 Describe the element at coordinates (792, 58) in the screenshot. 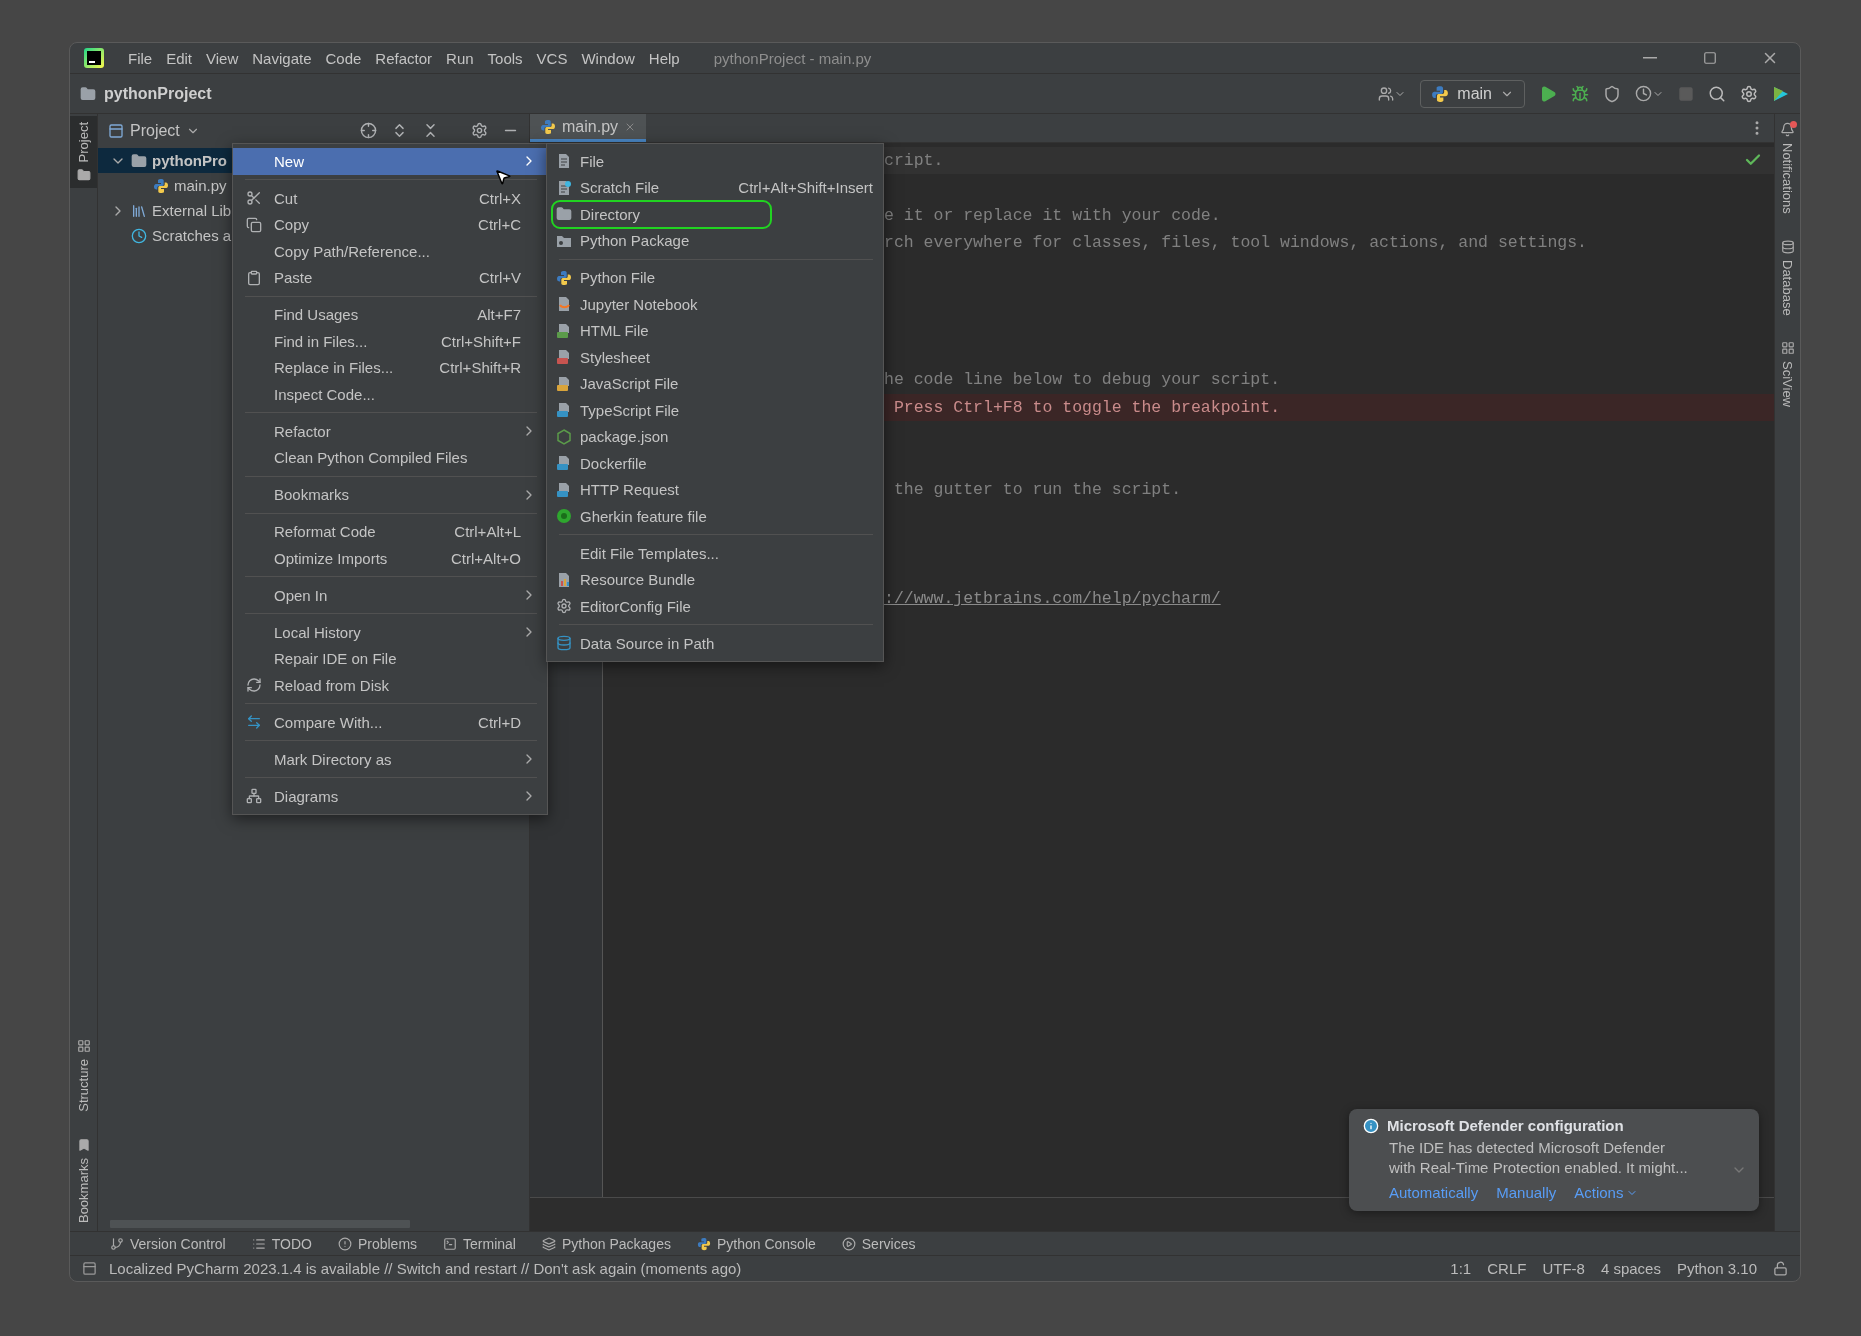

I see `window-title: pythonProject - main.py` at that location.